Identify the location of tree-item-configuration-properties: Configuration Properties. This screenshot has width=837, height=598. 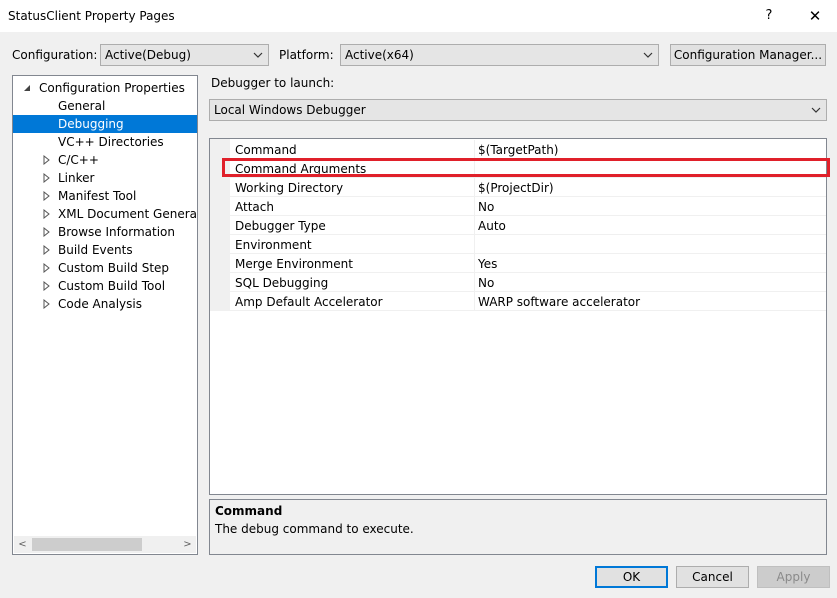
(105, 88).